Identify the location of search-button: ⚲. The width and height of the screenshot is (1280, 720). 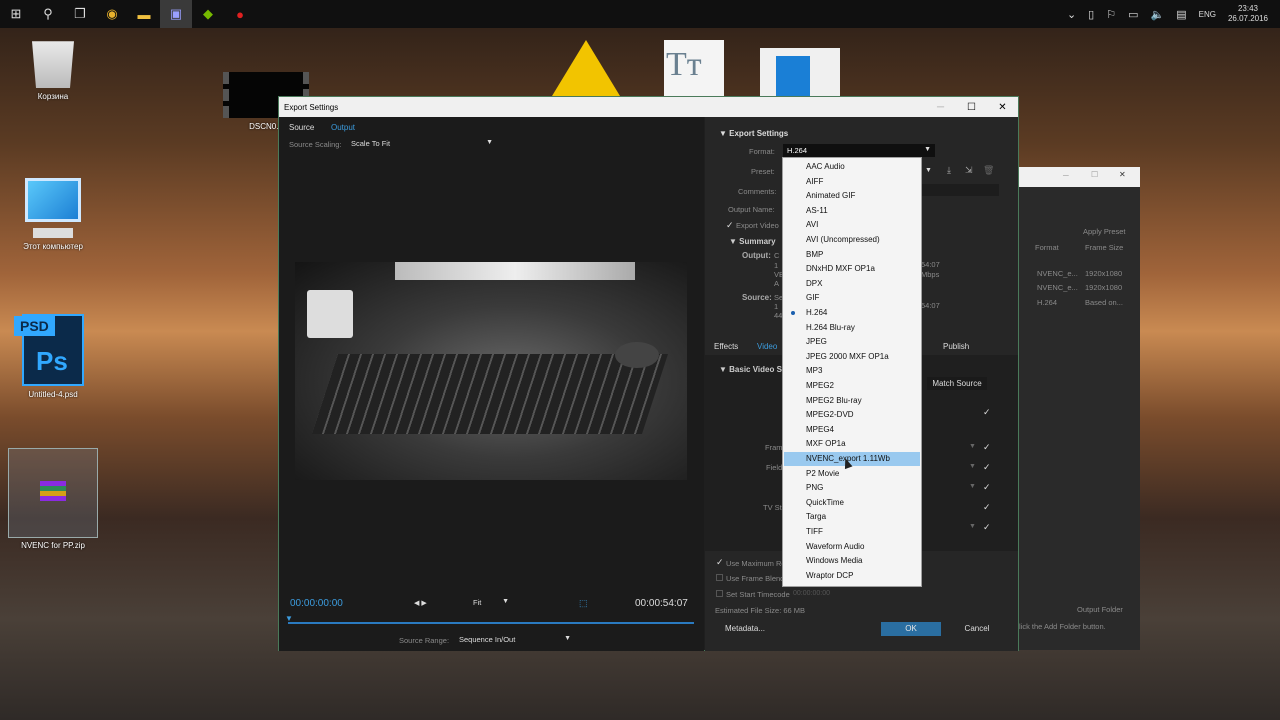
(48, 14).